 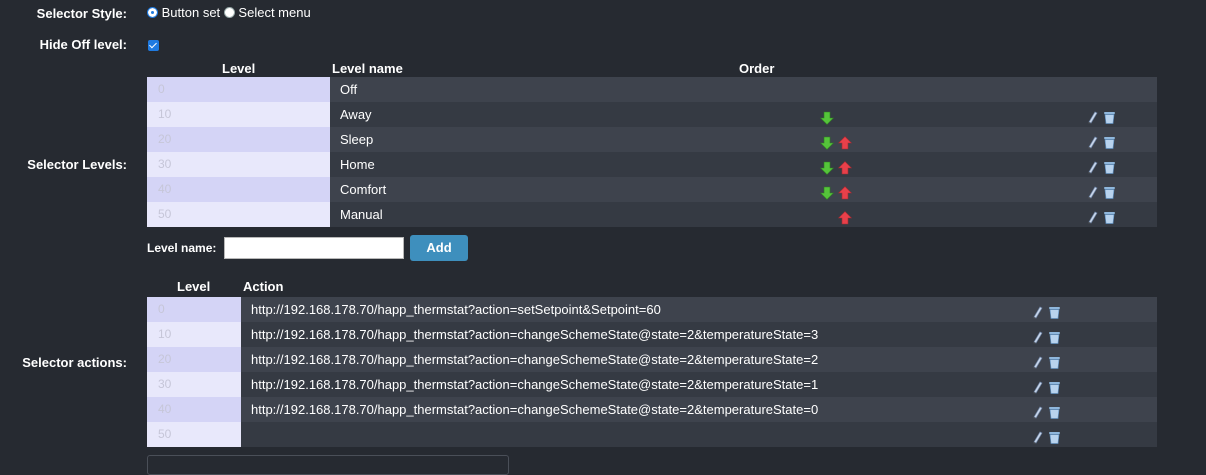 I want to click on selector-style-label: Selector Style:, so click(x=81, y=13).